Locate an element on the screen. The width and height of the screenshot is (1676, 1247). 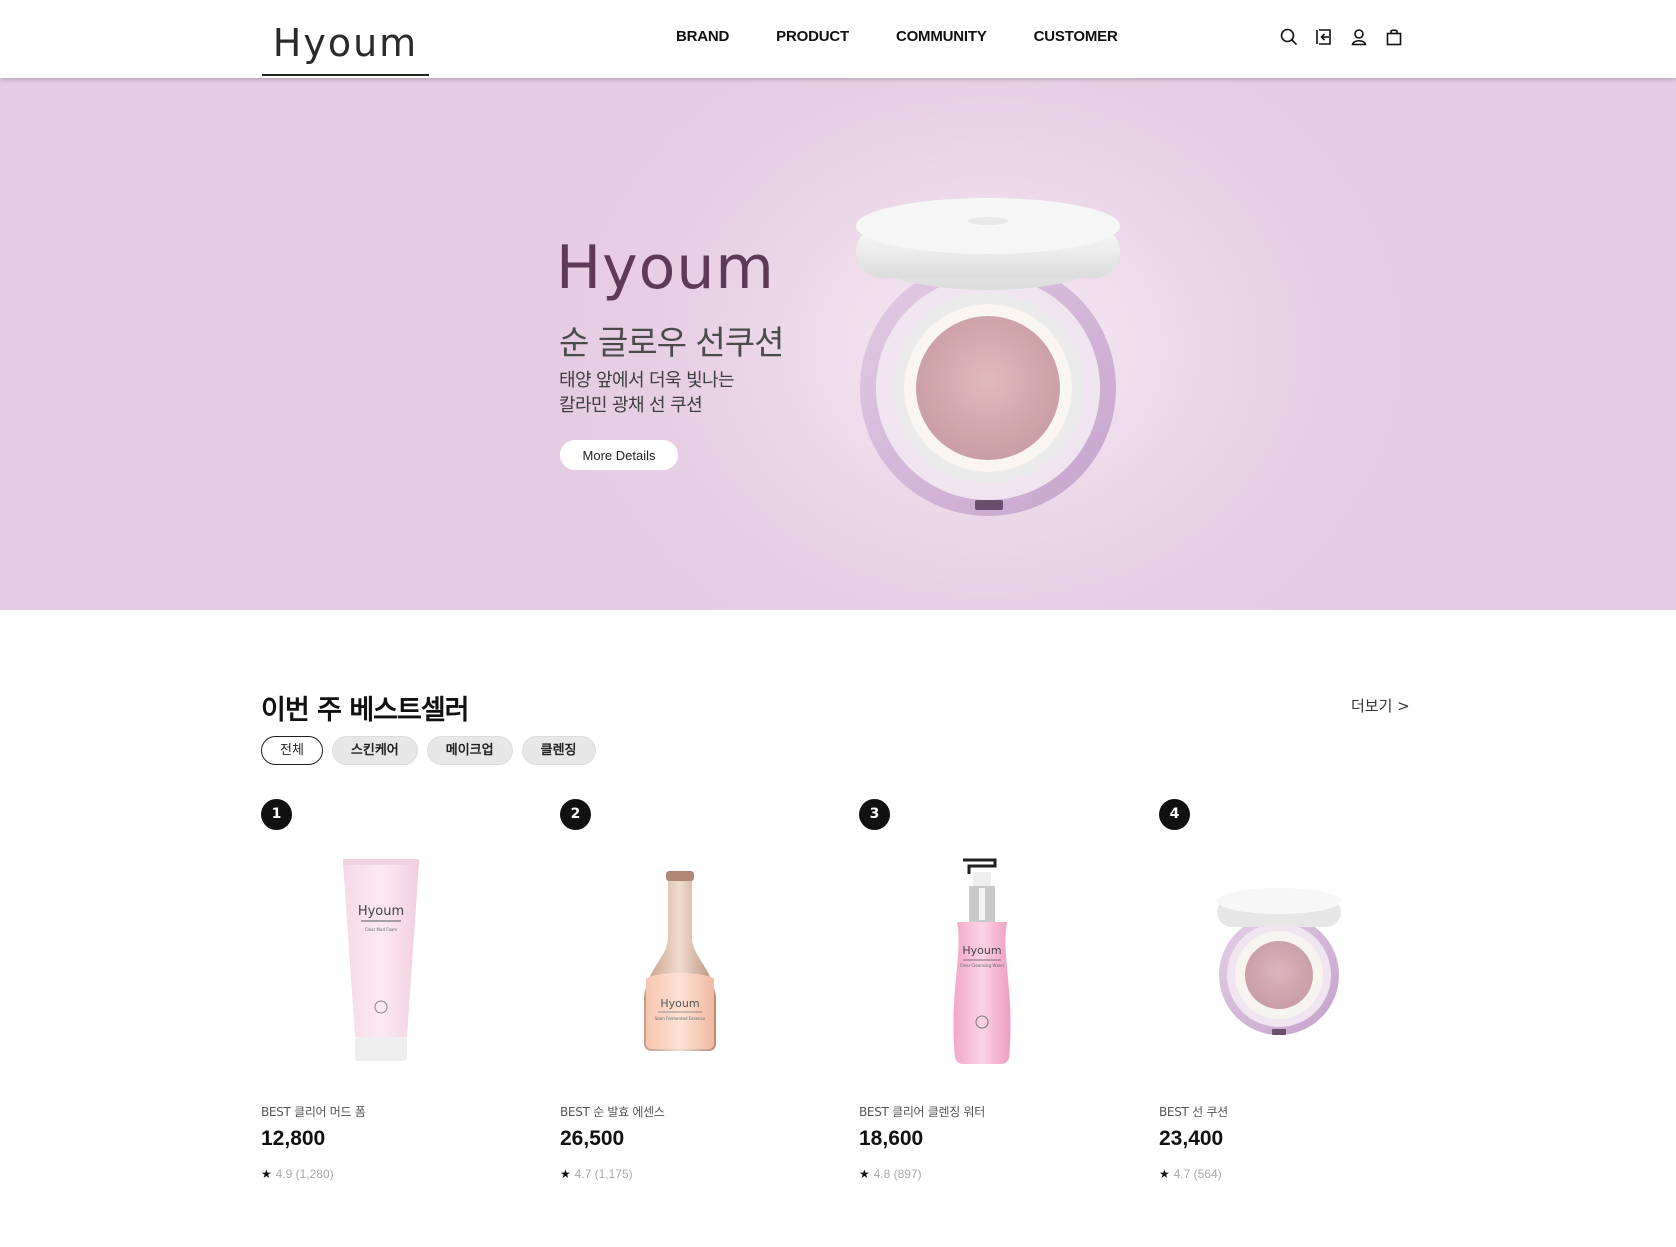
product-rating: ★ 4.7 (564) is located at coordinates (1190, 1174).